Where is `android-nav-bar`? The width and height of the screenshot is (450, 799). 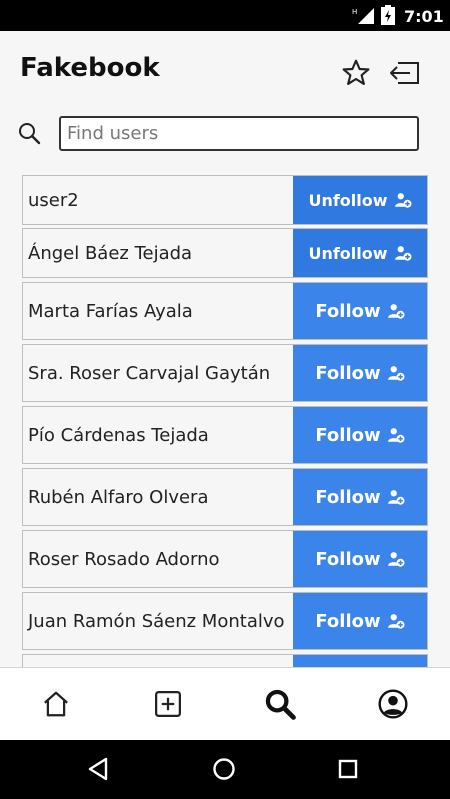 android-nav-bar is located at coordinates (225, 769).